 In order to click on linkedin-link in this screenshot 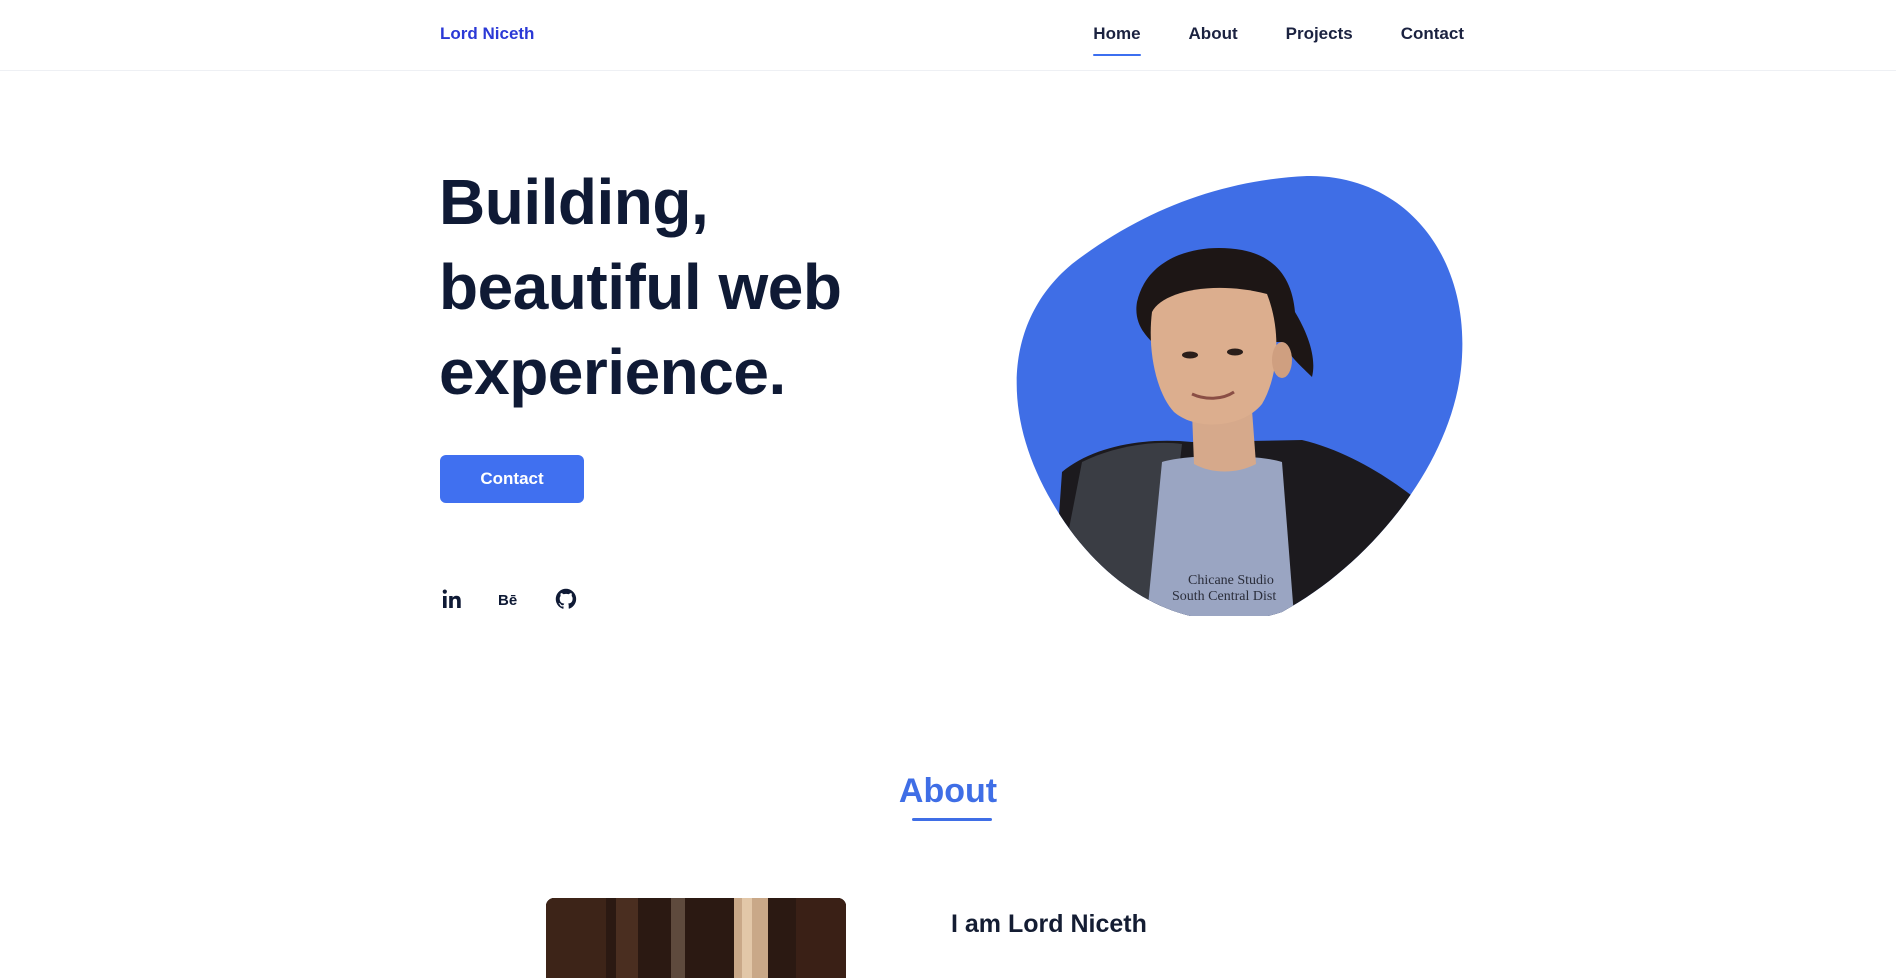, I will do `click(452, 599)`.